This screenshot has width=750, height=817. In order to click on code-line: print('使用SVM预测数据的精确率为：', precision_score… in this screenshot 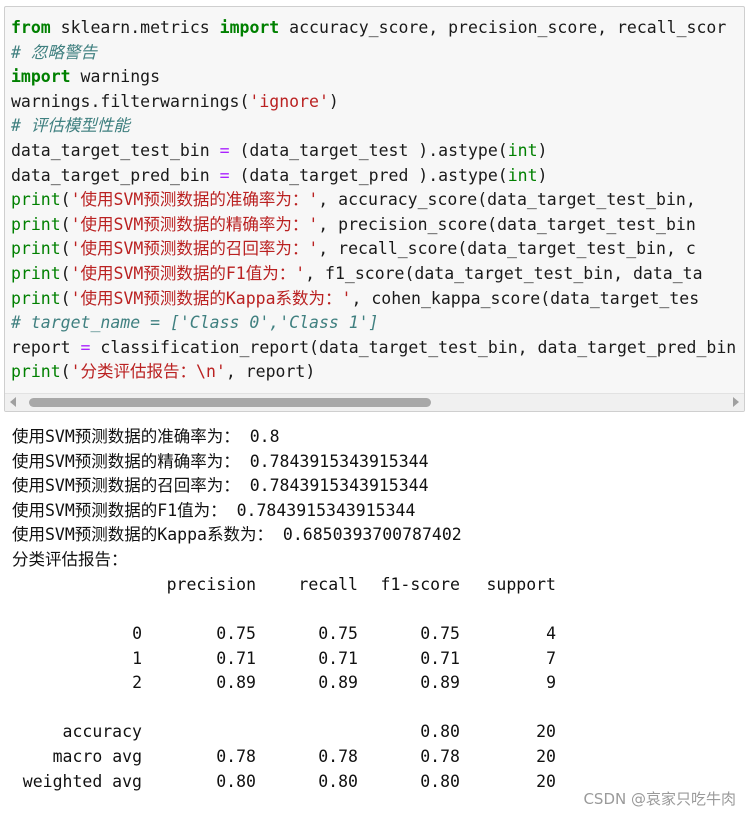, I will do `click(373, 225)`.